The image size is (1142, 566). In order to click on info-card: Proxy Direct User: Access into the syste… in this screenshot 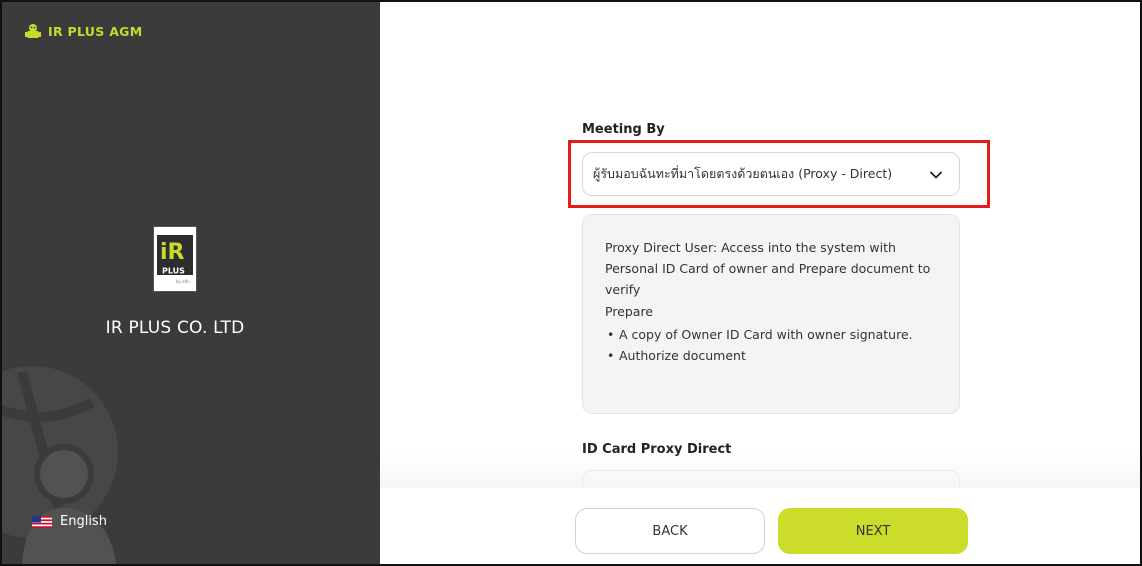, I will do `click(771, 314)`.